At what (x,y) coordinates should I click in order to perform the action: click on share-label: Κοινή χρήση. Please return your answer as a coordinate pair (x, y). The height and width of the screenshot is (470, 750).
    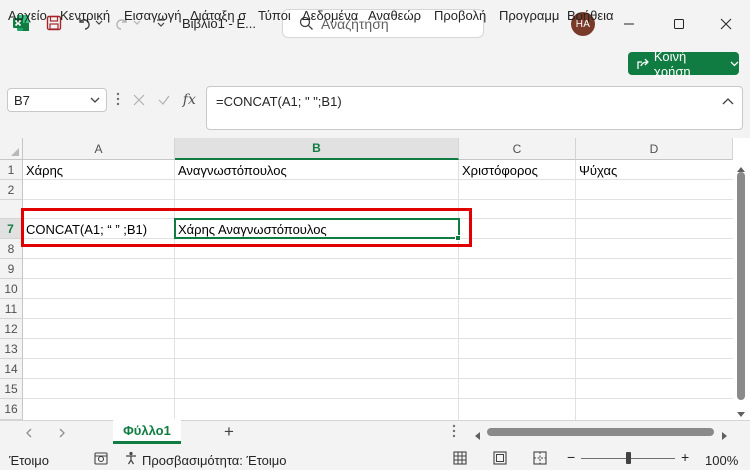
    Looking at the image, I should click on (672, 63).